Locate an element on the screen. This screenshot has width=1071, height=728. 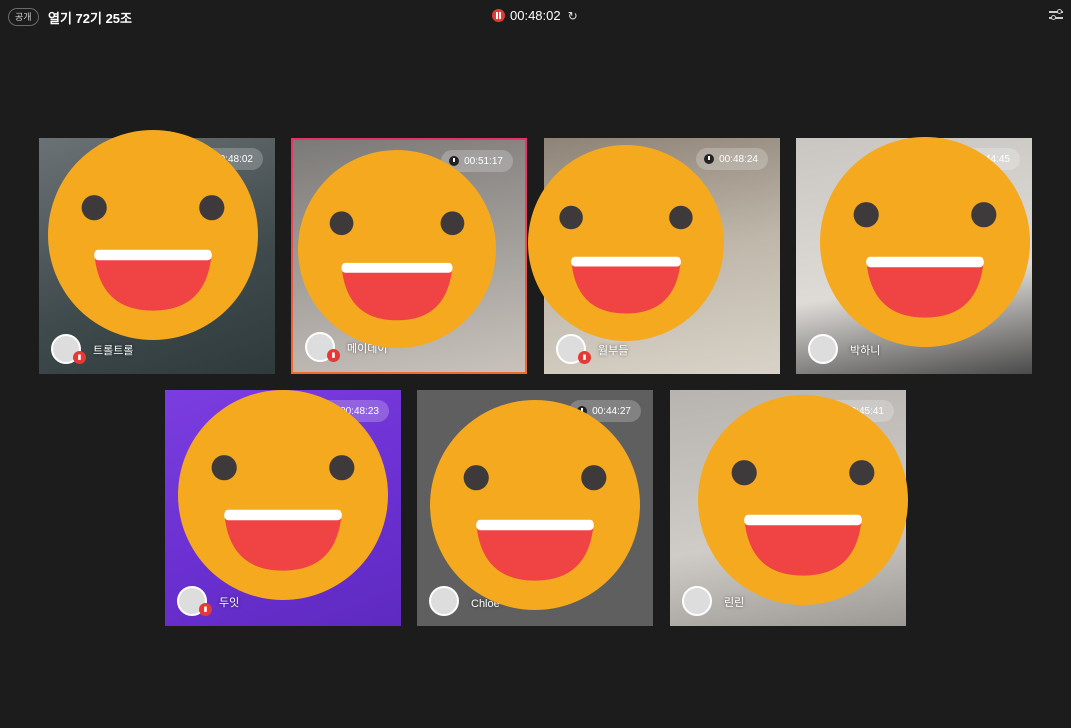
session-timer: 00:48:02 ↻ is located at coordinates (535, 15).